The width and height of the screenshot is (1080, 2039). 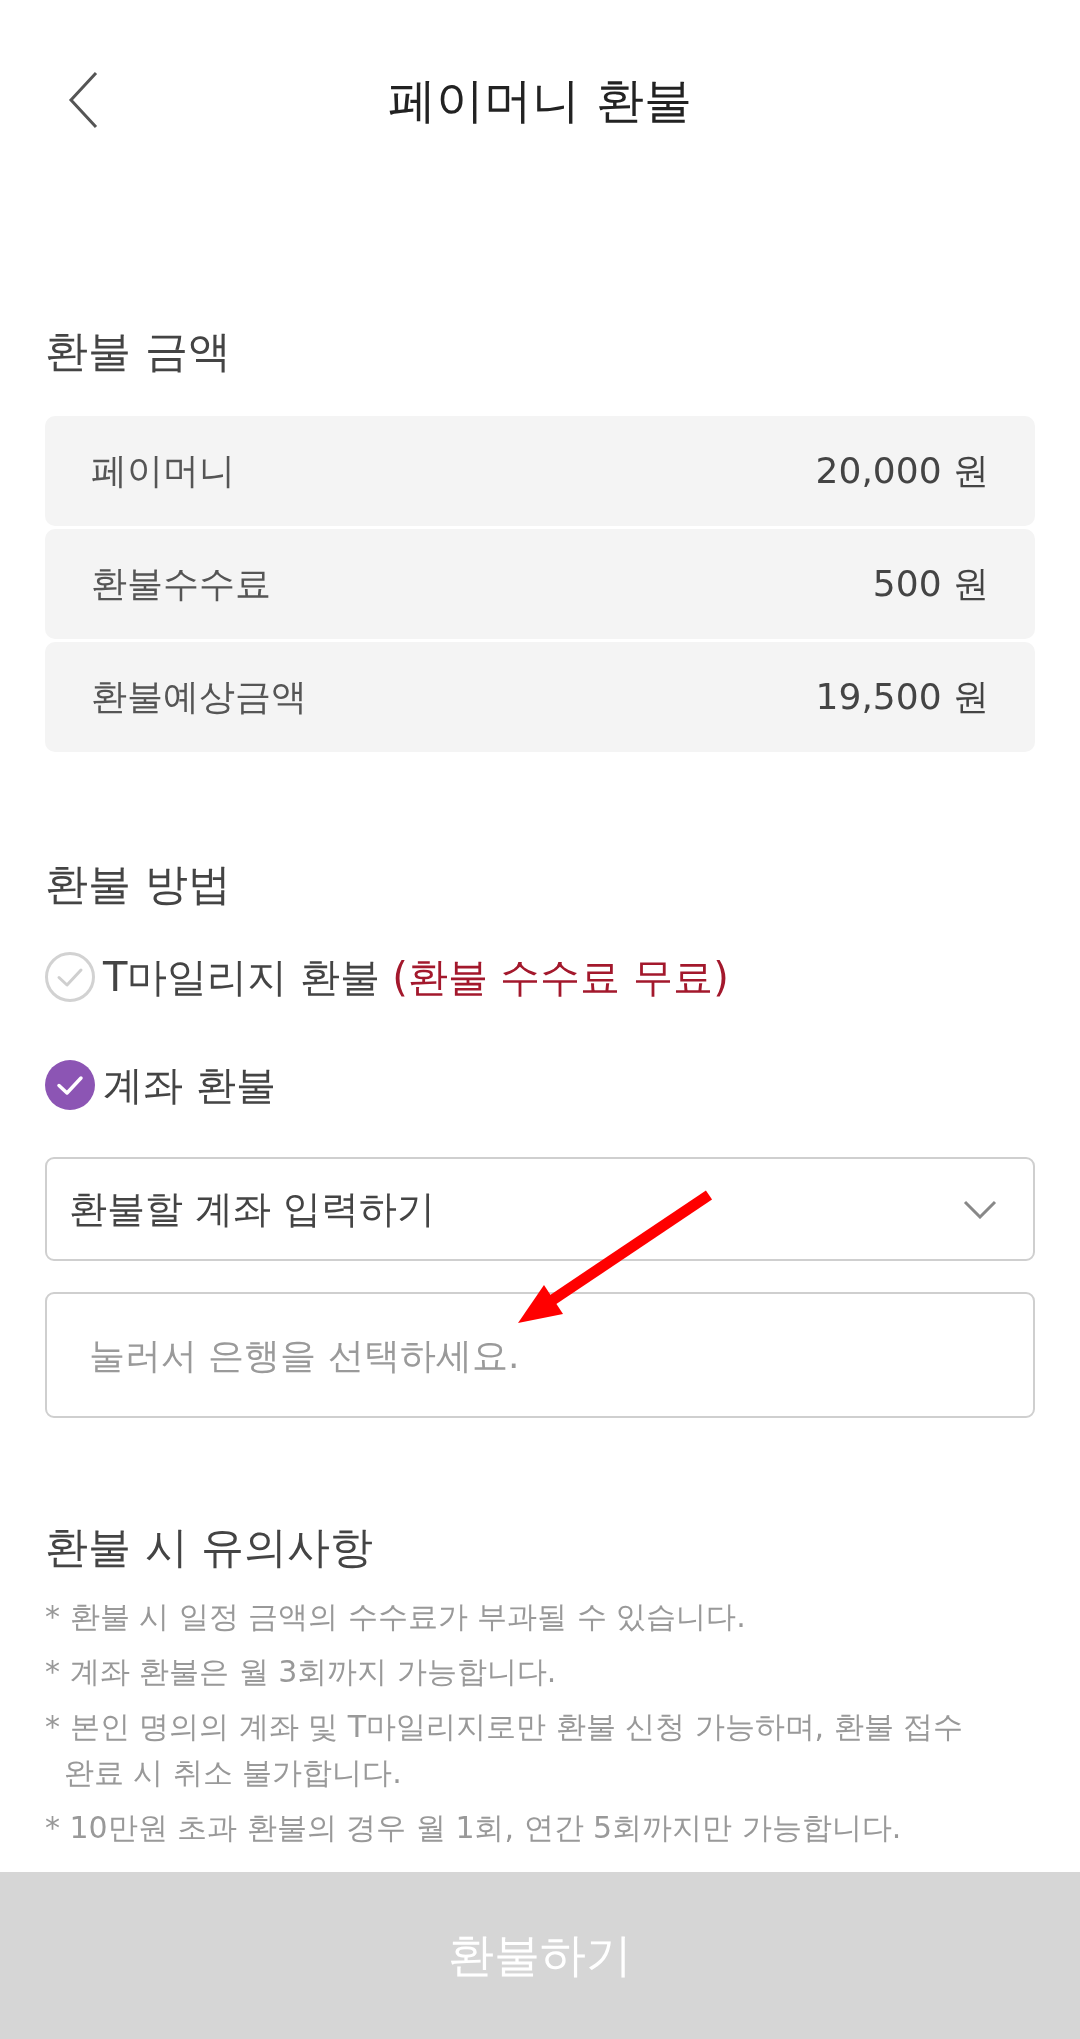 What do you see at coordinates (83, 100) in the screenshot?
I see `back-icon` at bounding box center [83, 100].